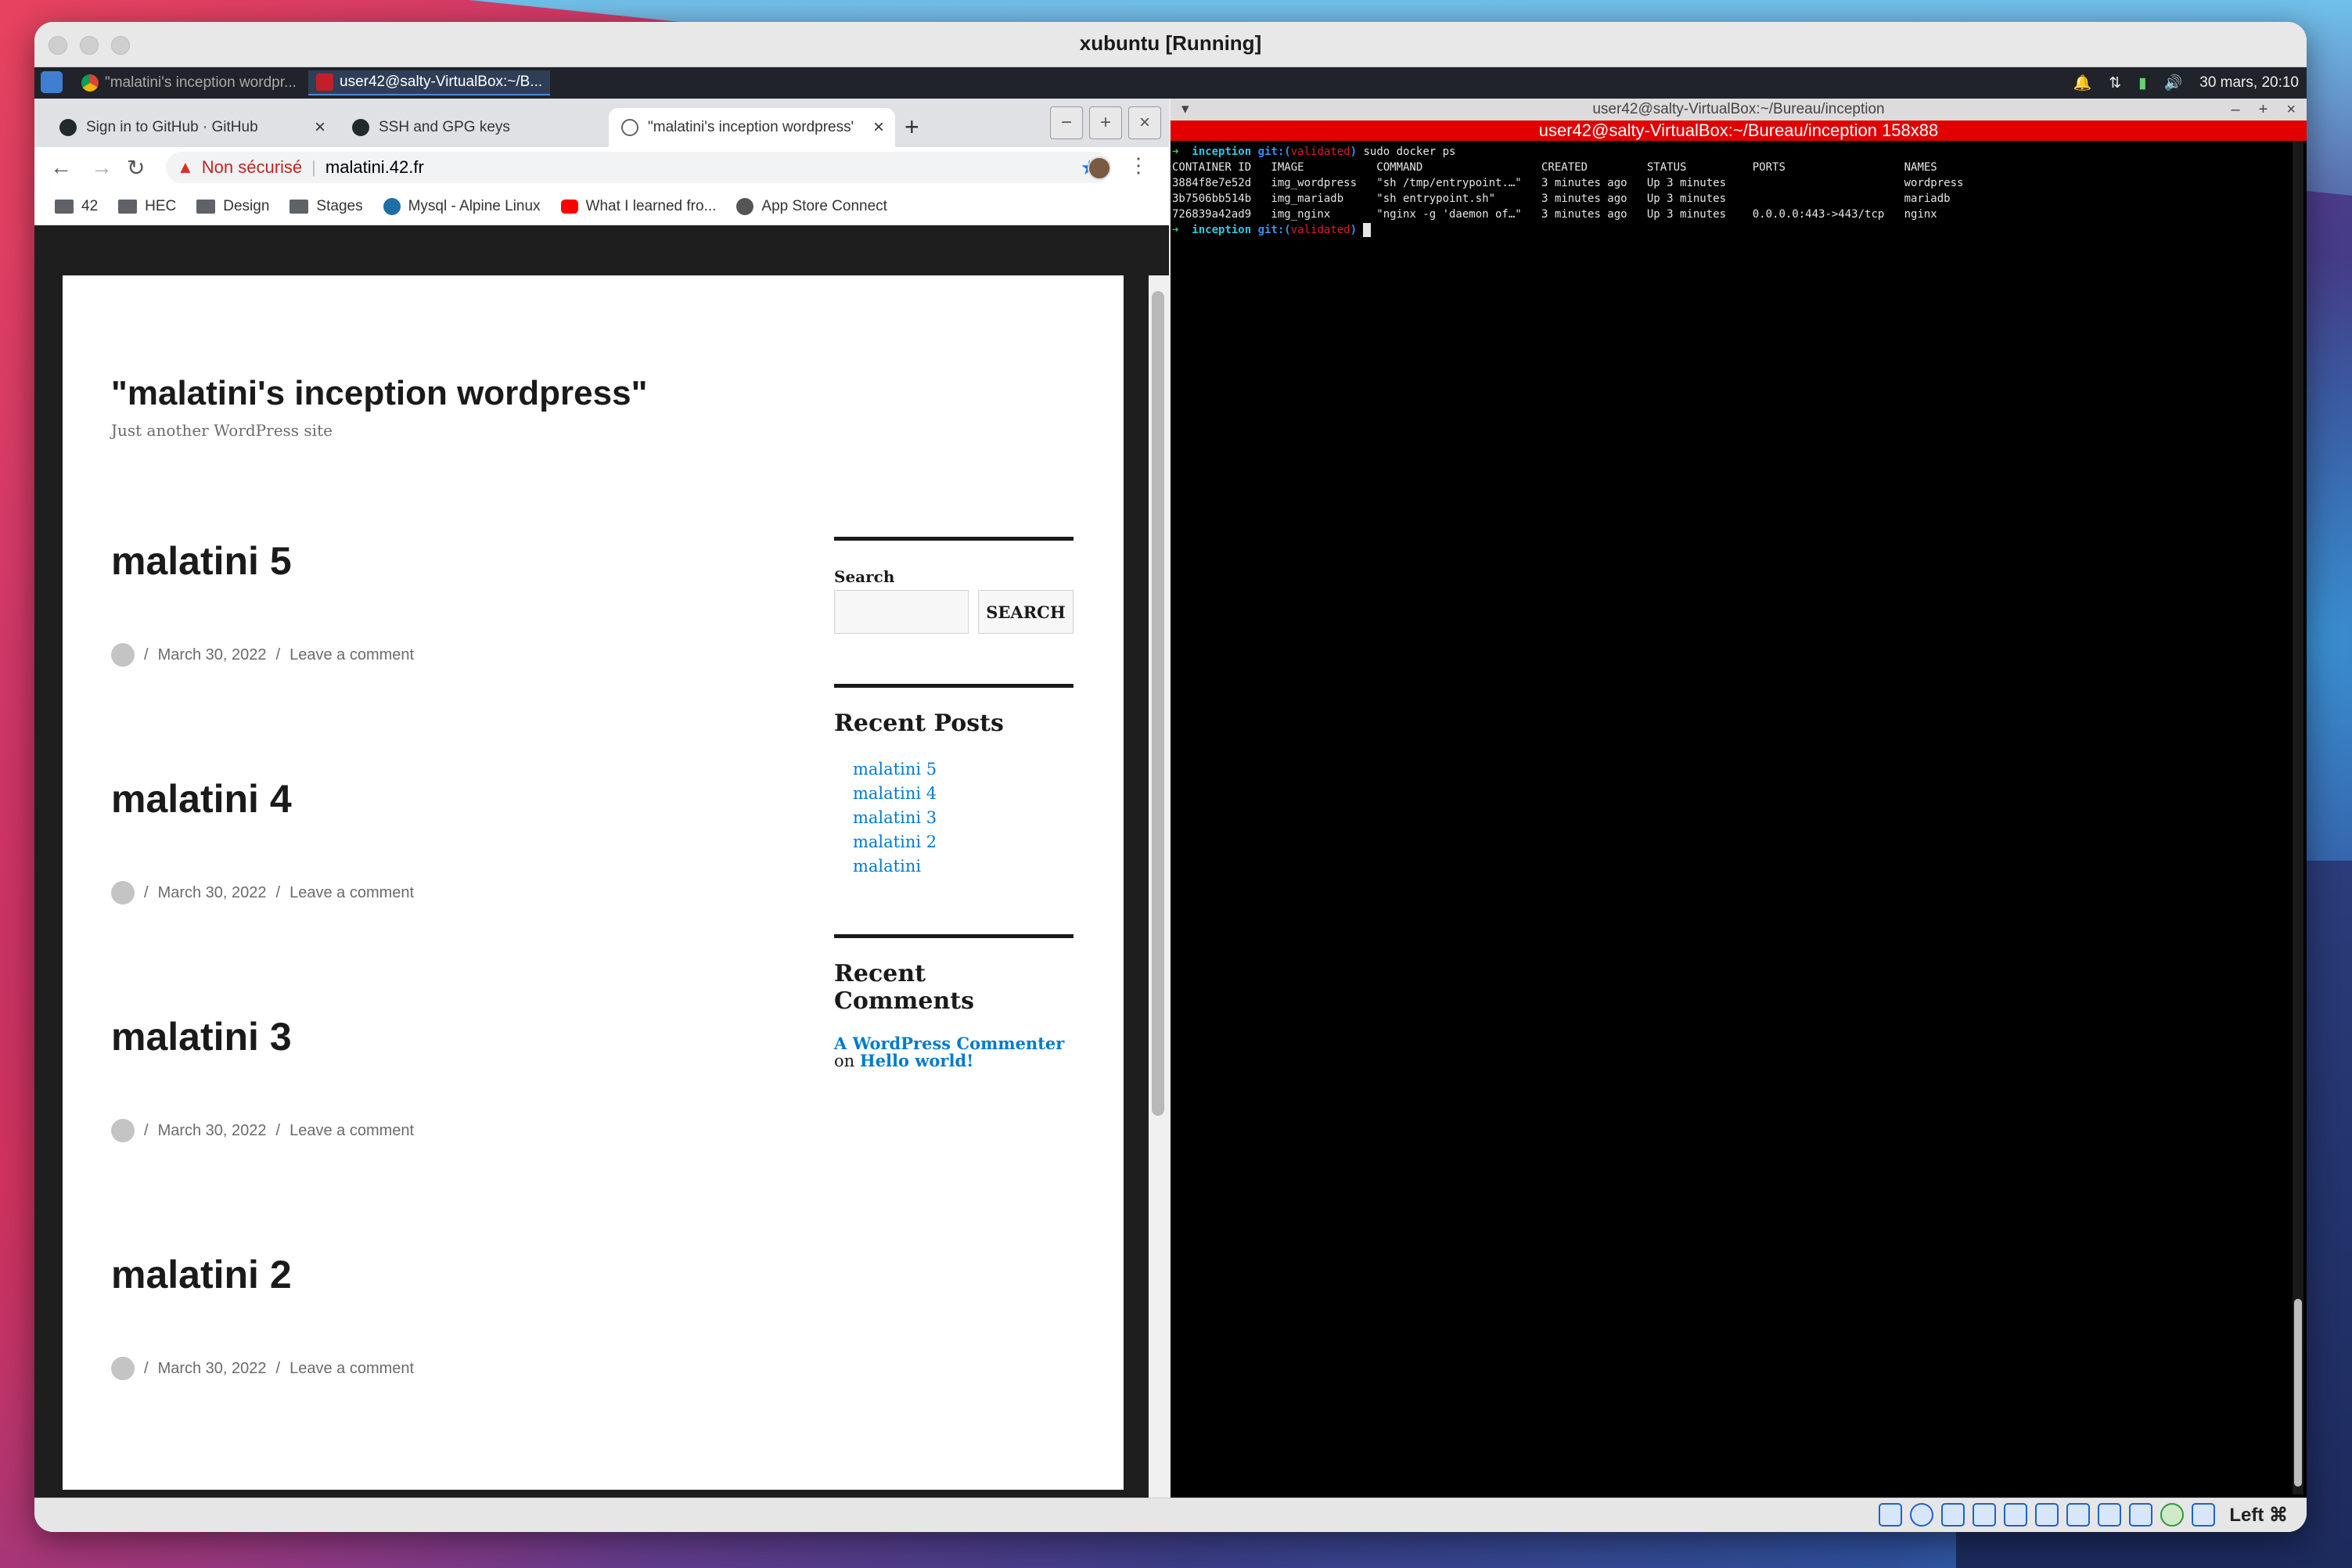  Describe the element at coordinates (186, 167) in the screenshot. I see `warning-icon: ▲` at that location.